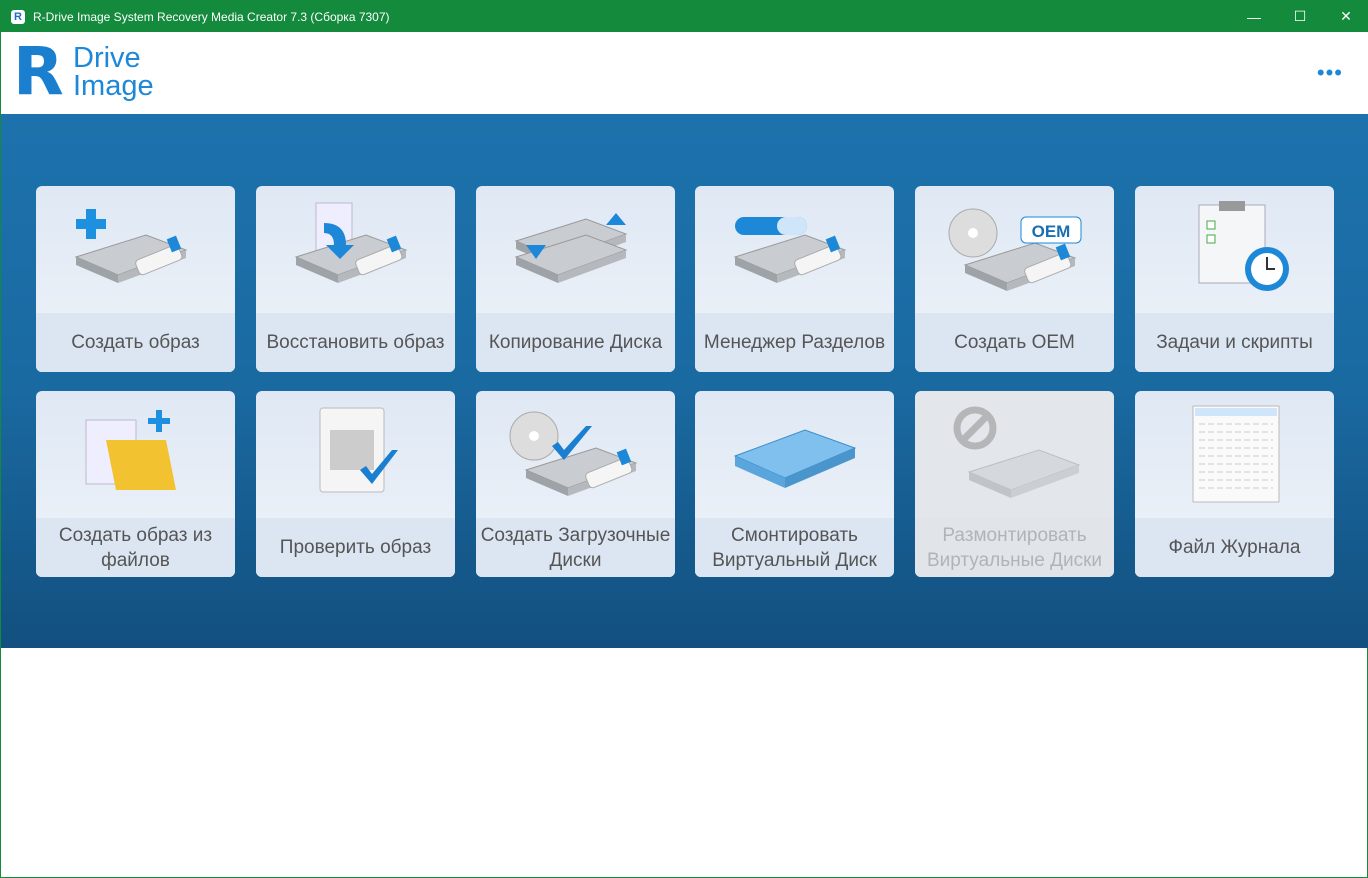 The image size is (1368, 878). I want to click on tile-folder-plus: Создать образ из файлов, so click(135, 484).